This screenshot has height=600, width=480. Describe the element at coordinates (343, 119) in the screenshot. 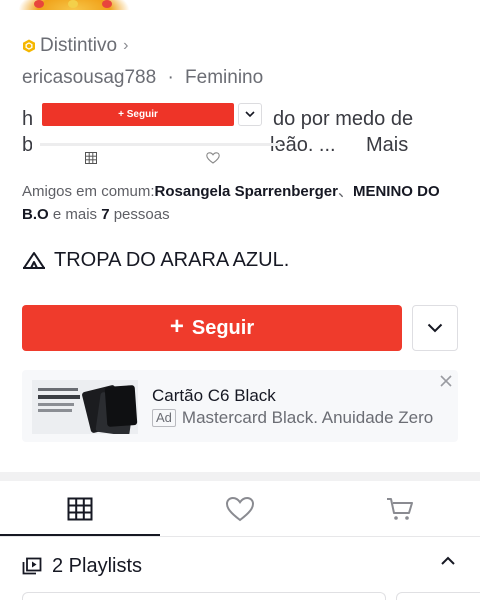

I see `bio-text-line1: do por medo de` at that location.